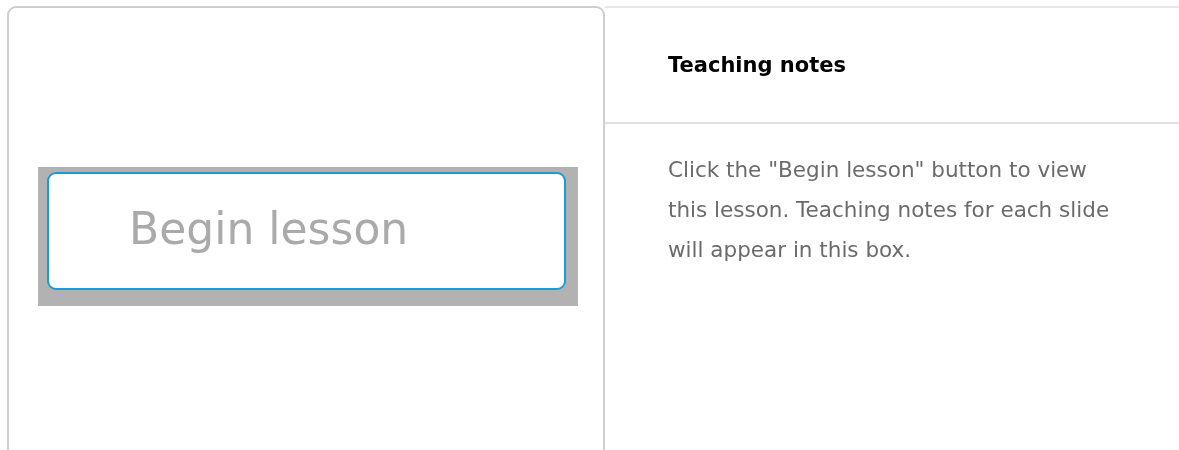 The image size is (1179, 450). Describe the element at coordinates (757, 65) in the screenshot. I see `notes-title: Teaching notes` at that location.